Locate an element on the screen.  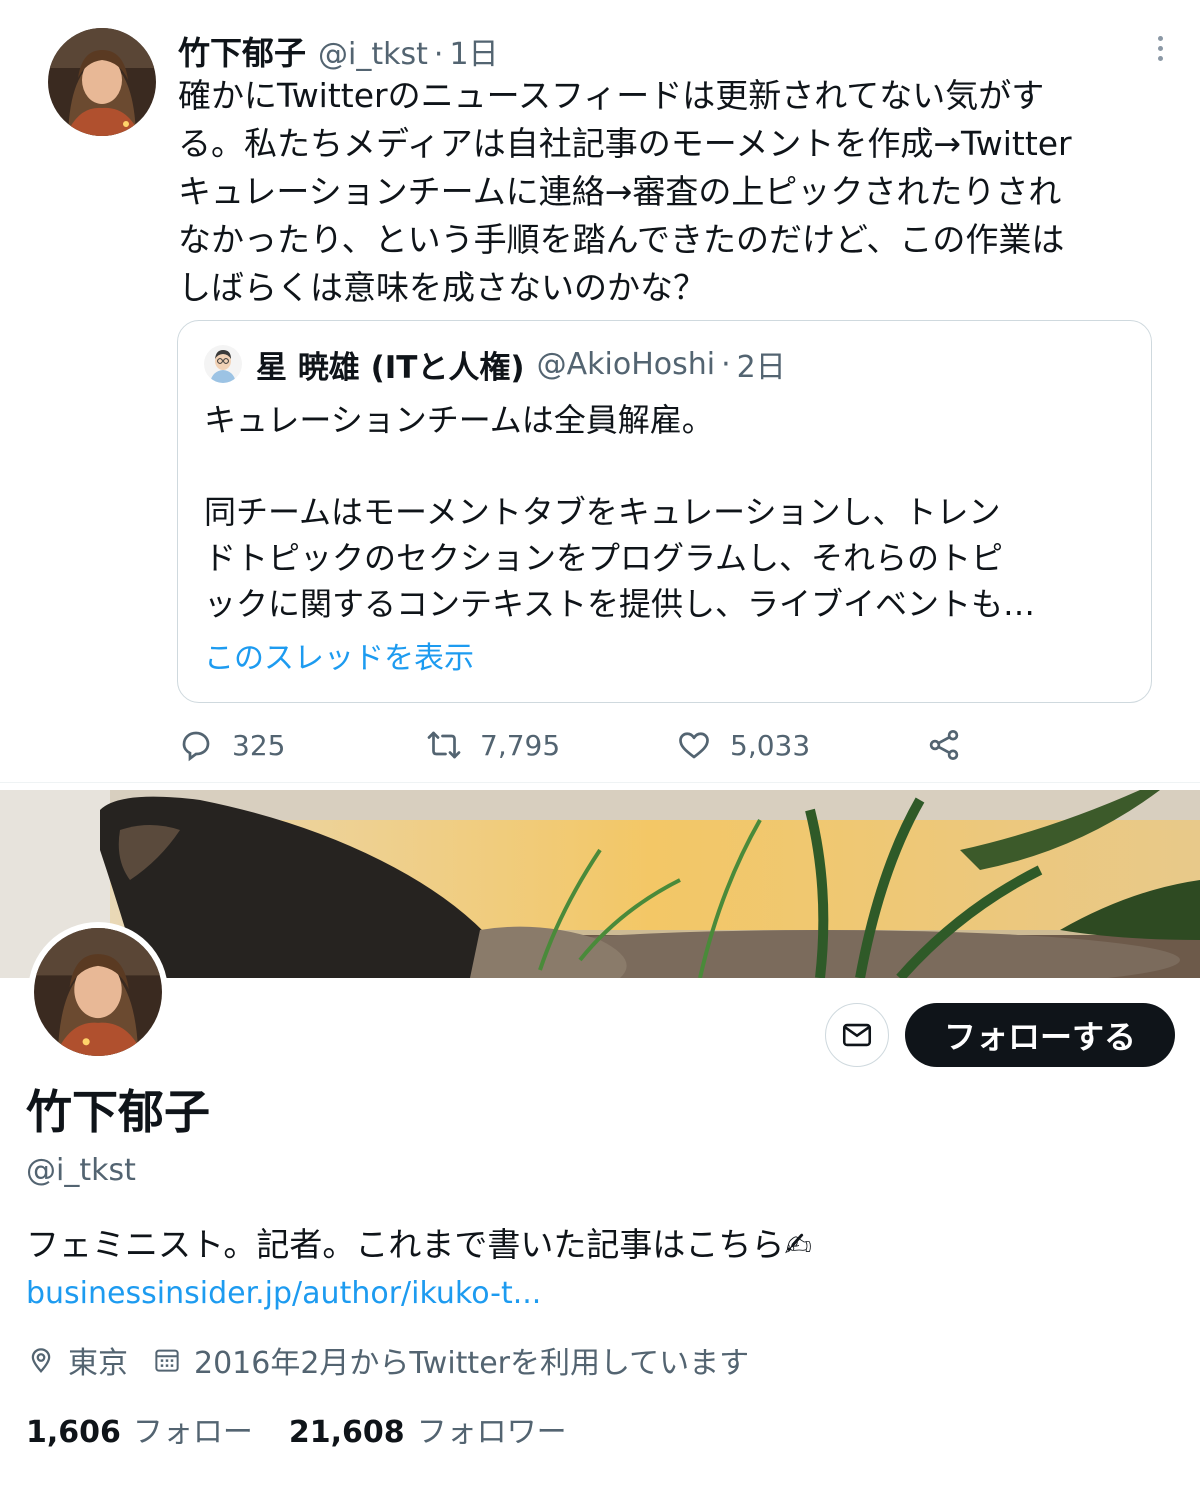
following-count: 1,606 is located at coordinates (73, 1432).